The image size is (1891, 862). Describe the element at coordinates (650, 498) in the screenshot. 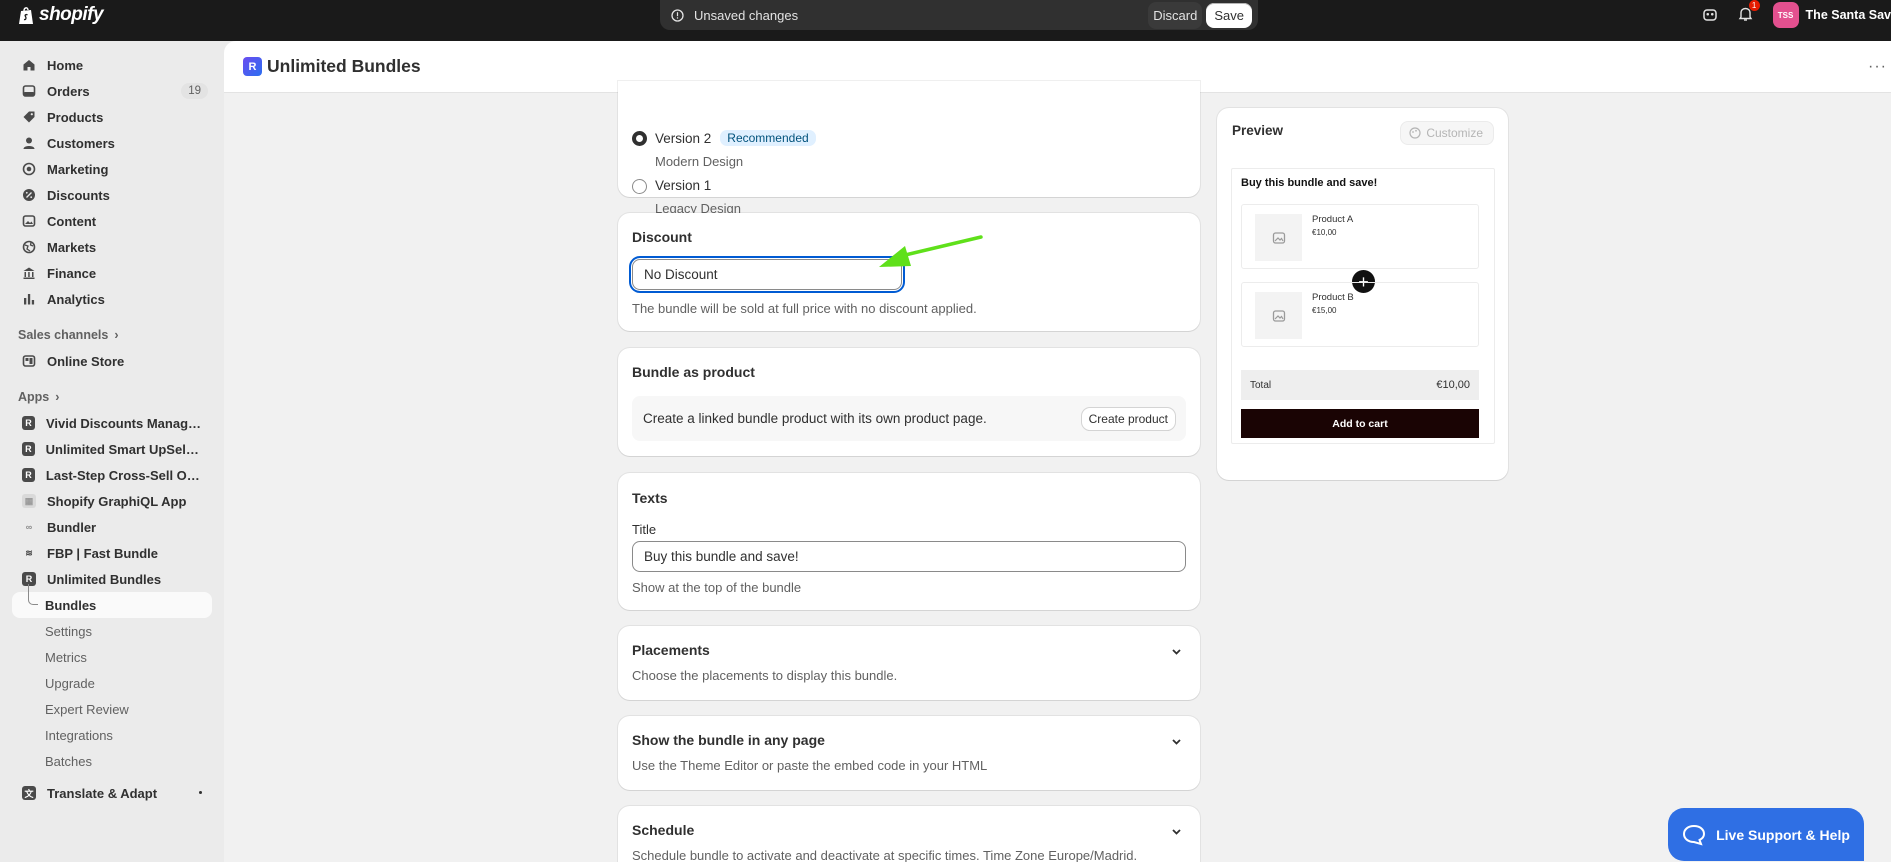

I see `texts-heading: Texts` at that location.